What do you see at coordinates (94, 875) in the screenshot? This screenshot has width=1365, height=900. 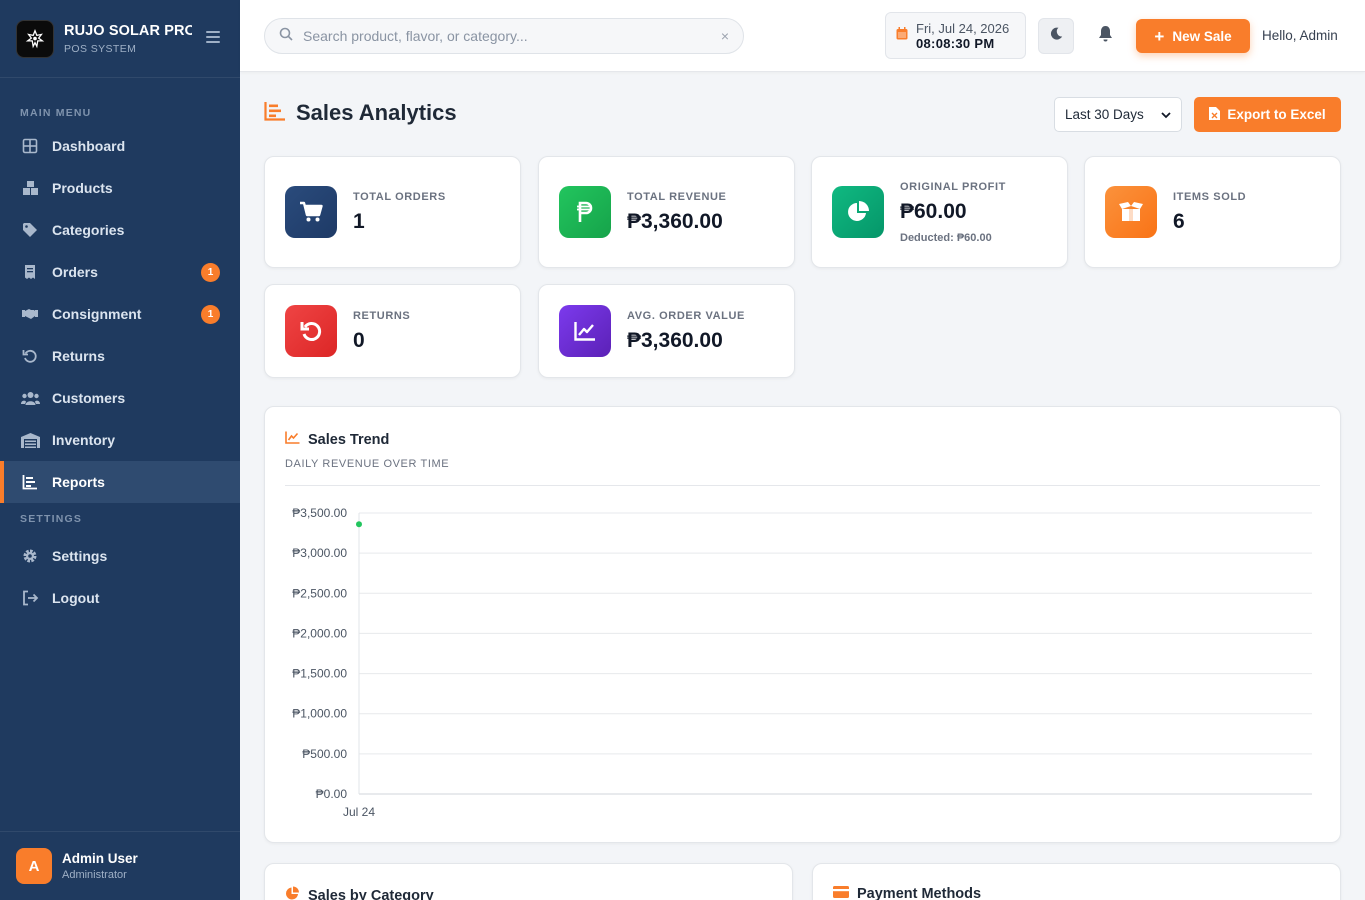 I see `user-role: Administrator` at bounding box center [94, 875].